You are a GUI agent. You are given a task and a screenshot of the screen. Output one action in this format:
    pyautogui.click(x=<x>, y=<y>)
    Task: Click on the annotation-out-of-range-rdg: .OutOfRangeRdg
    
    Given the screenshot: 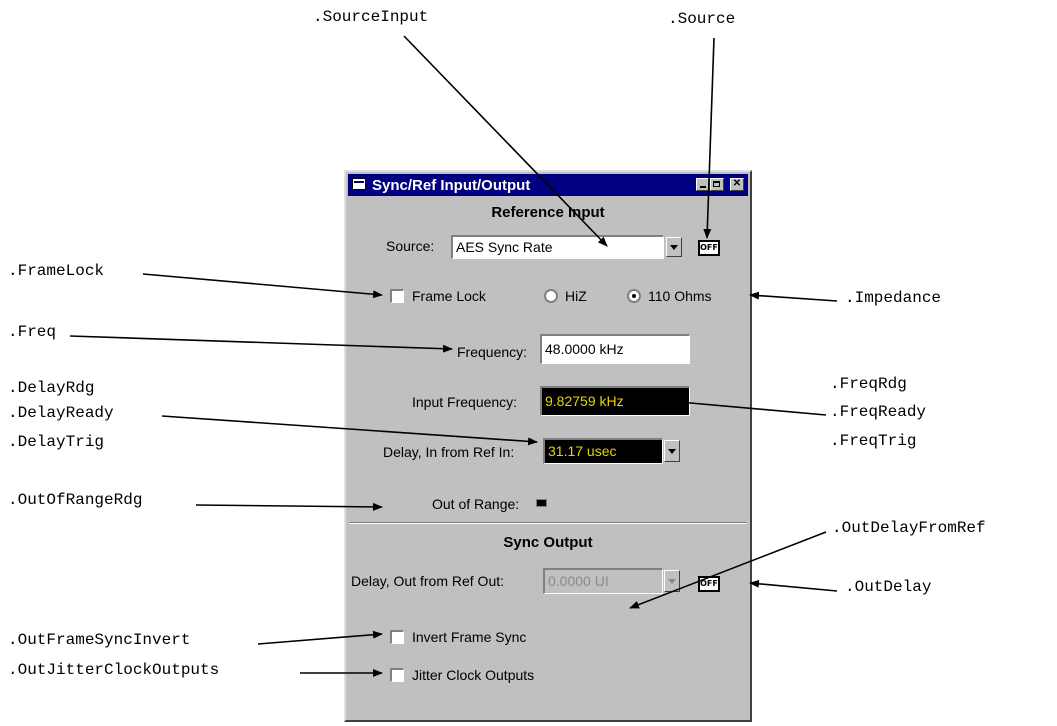 What is the action you would take?
    pyautogui.click(x=75, y=500)
    